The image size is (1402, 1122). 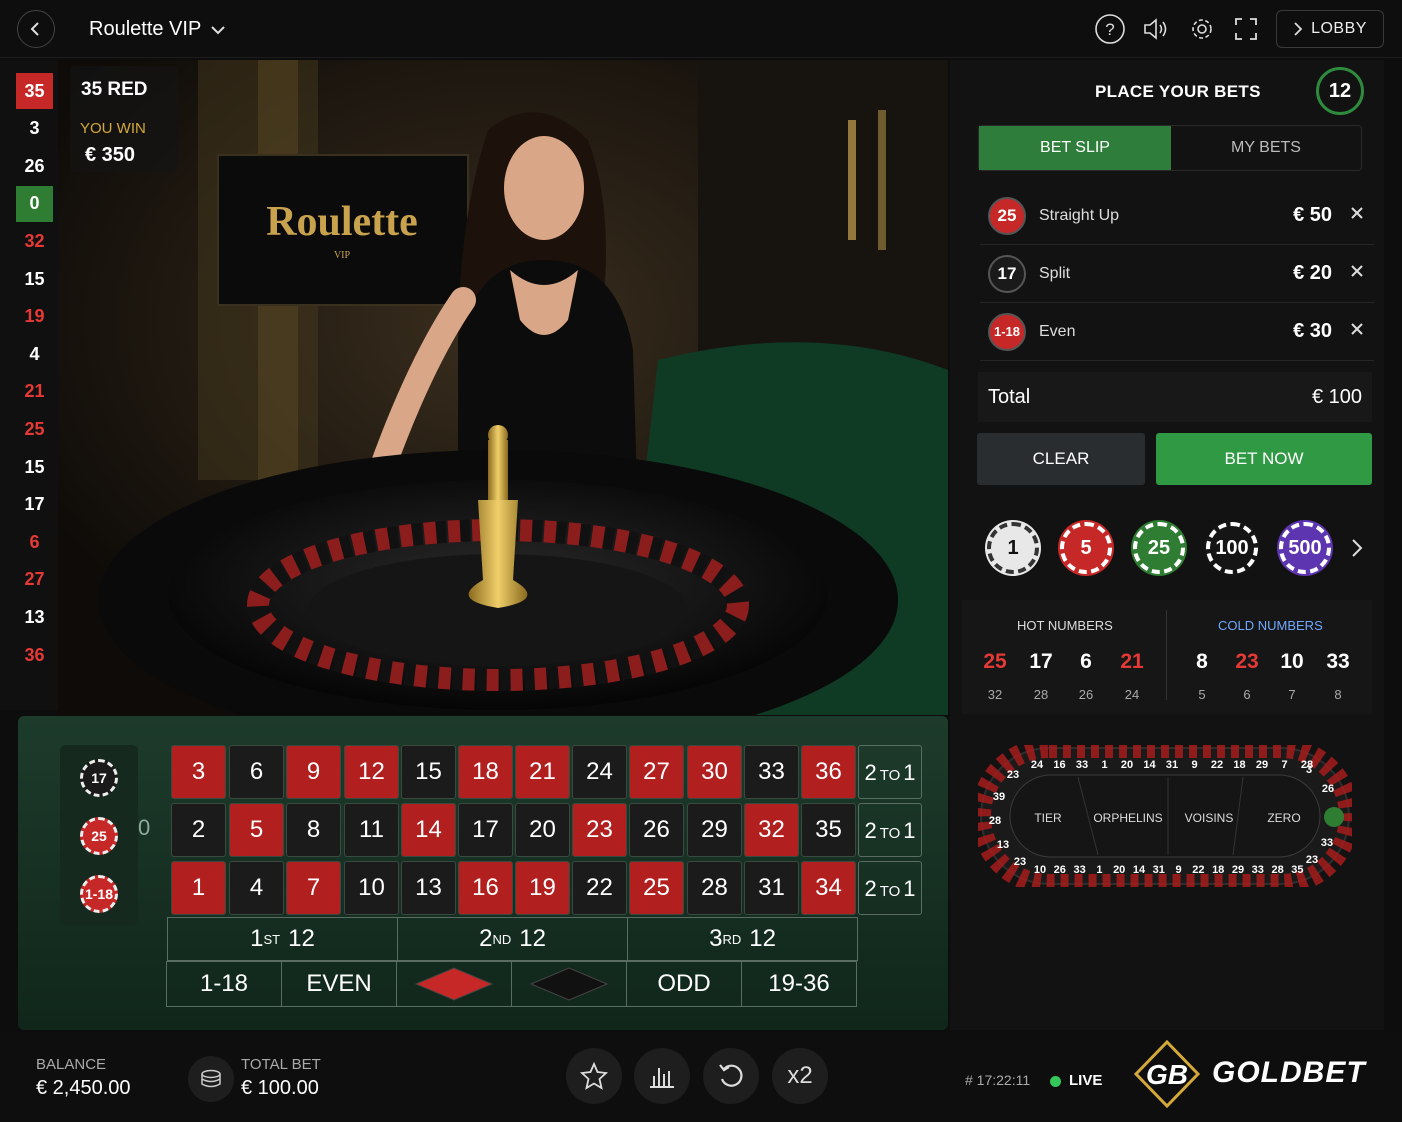 What do you see at coordinates (1037, 765) in the screenshot?
I see `racetrack-number: 24` at bounding box center [1037, 765].